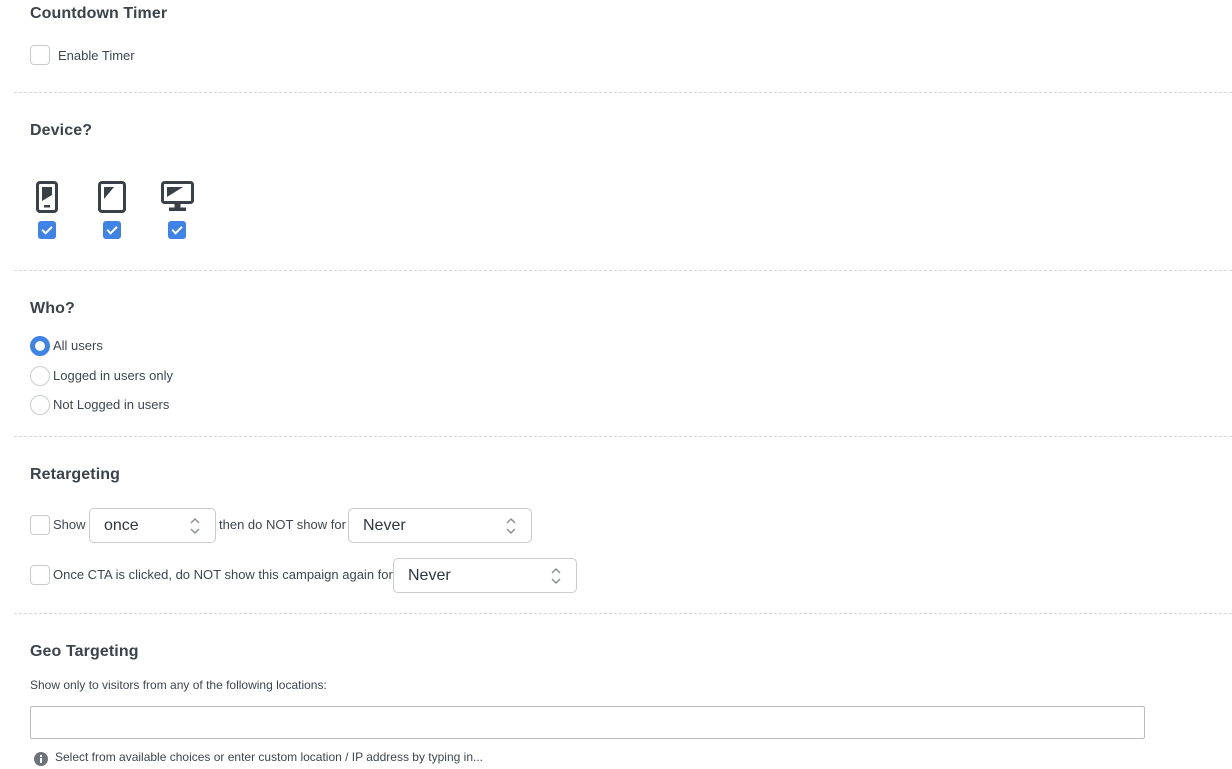  What do you see at coordinates (384, 525) in the screenshot?
I see `then-do-not-show-value: Never` at bounding box center [384, 525].